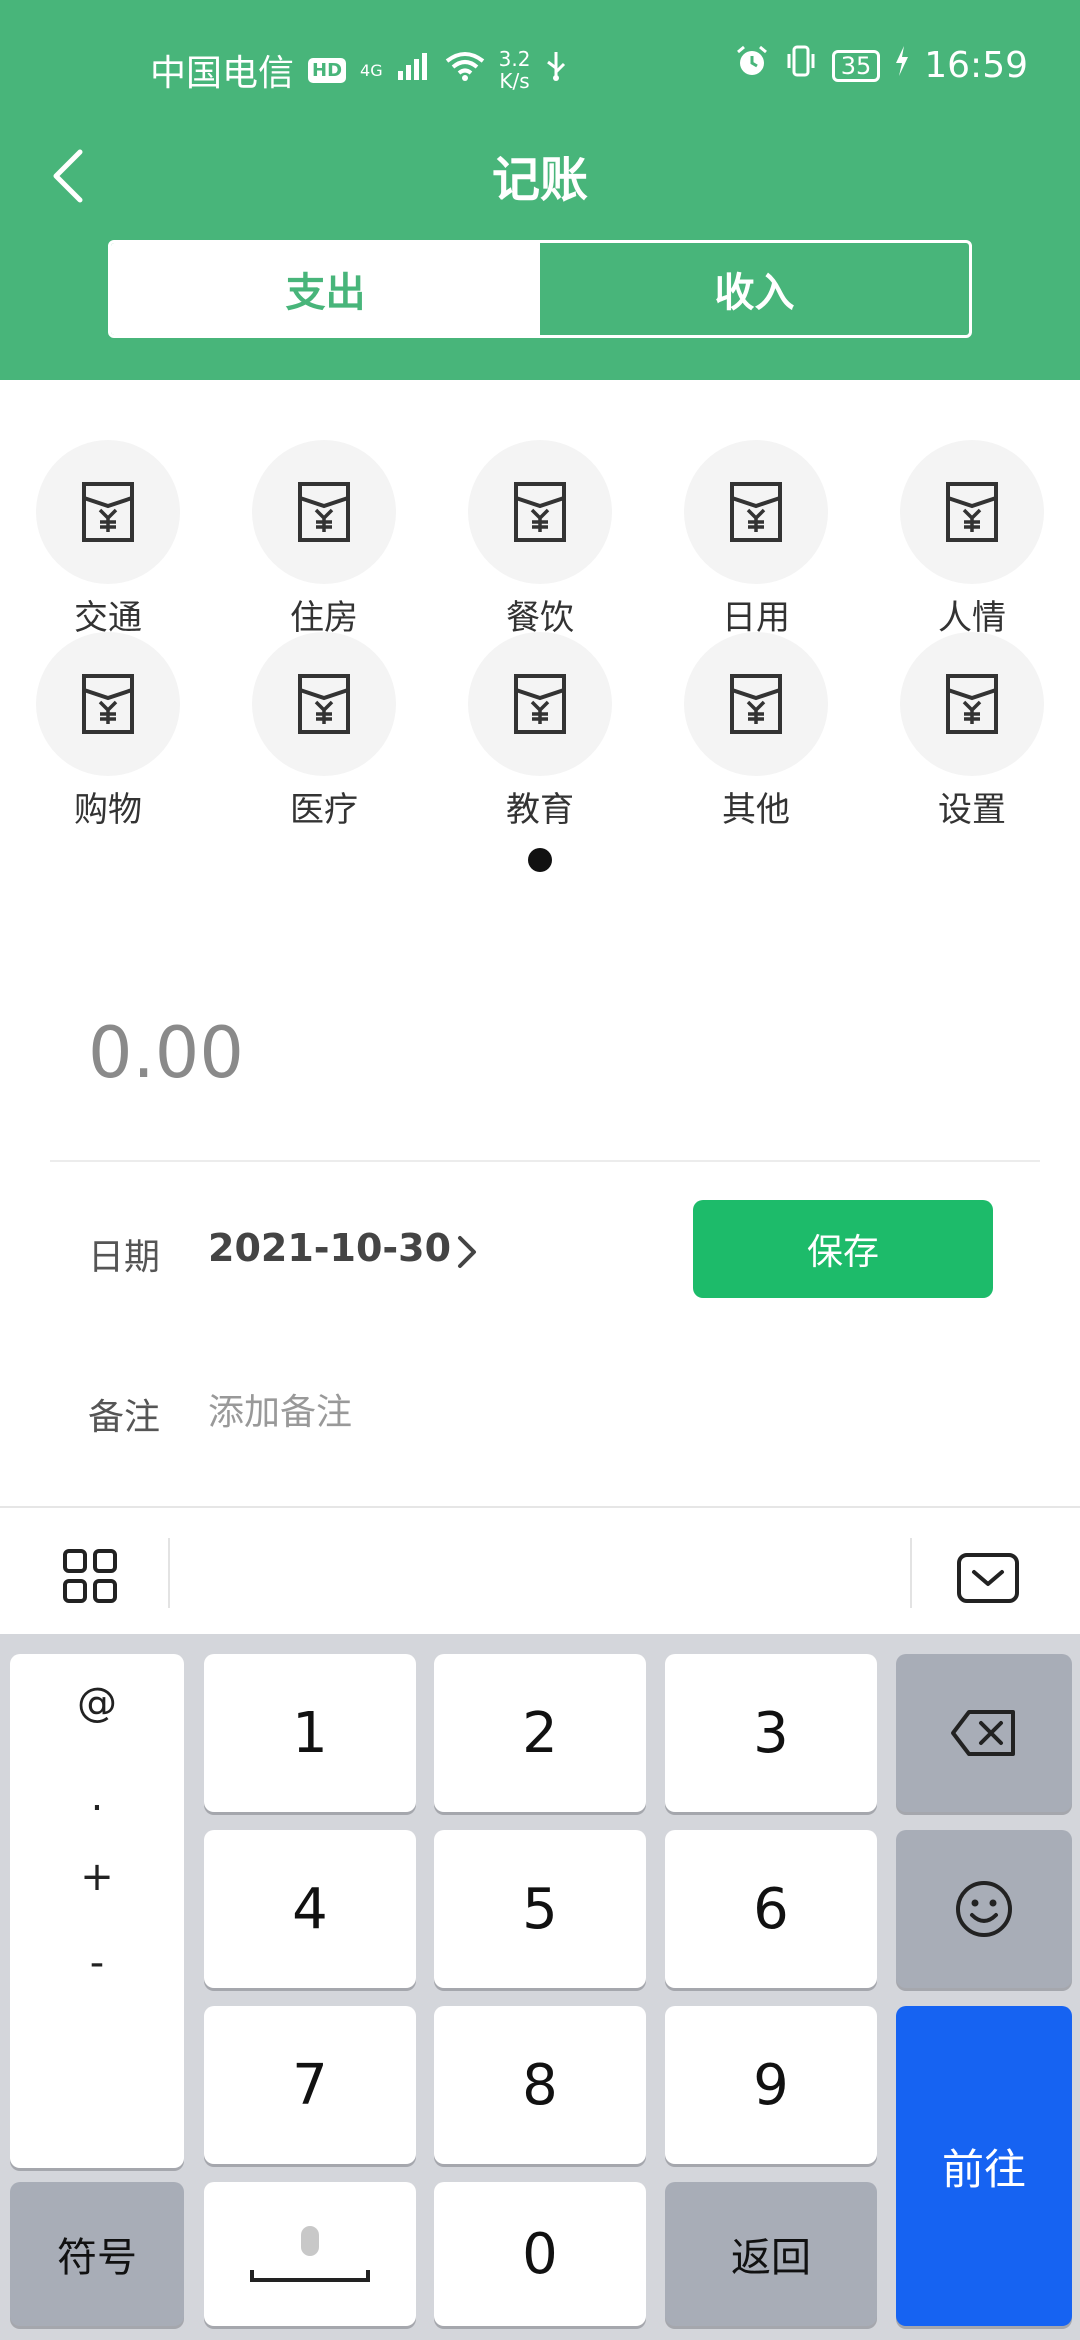 Image resolution: width=1080 pixels, height=2340 pixels. I want to click on category-item: 交通, so click(108, 539).